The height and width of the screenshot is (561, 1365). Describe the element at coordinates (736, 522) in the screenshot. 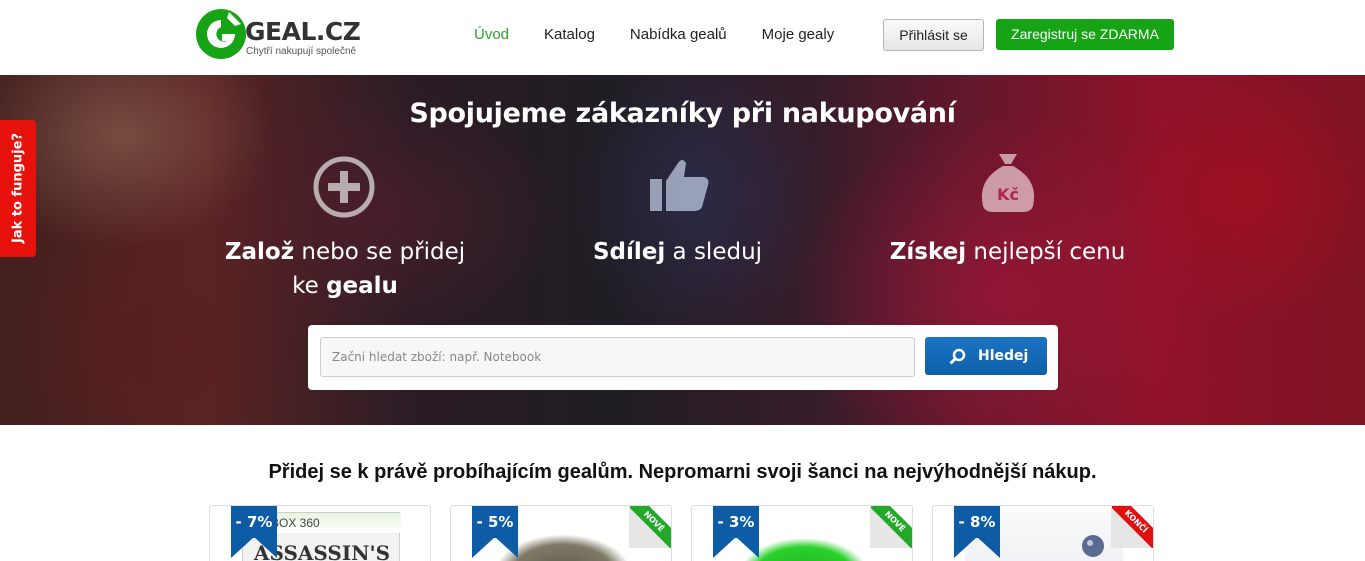

I see `discount-label: - 3%` at that location.